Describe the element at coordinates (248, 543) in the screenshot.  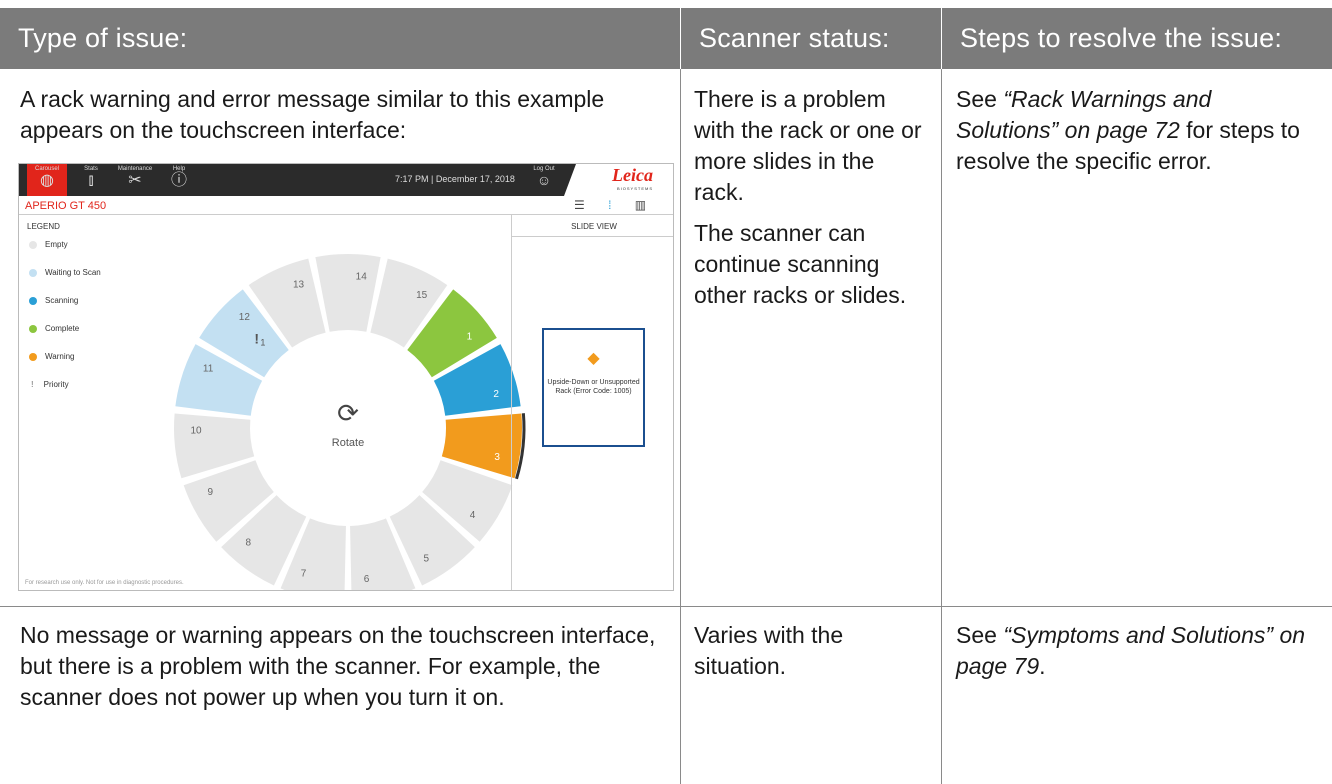
I see `rack-number-8: 8` at that location.